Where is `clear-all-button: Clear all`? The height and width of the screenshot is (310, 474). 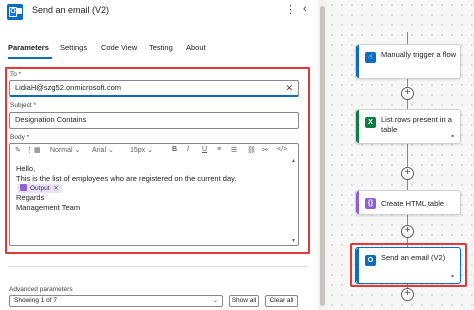
clear-all-button: Clear all is located at coordinates (281, 301).